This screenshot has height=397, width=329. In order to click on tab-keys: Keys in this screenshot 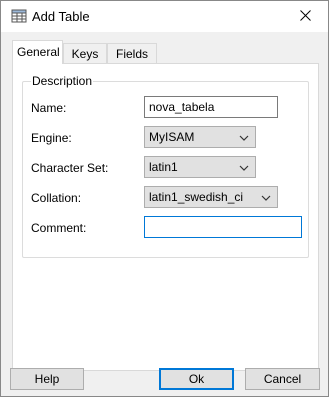, I will do `click(85, 53)`.